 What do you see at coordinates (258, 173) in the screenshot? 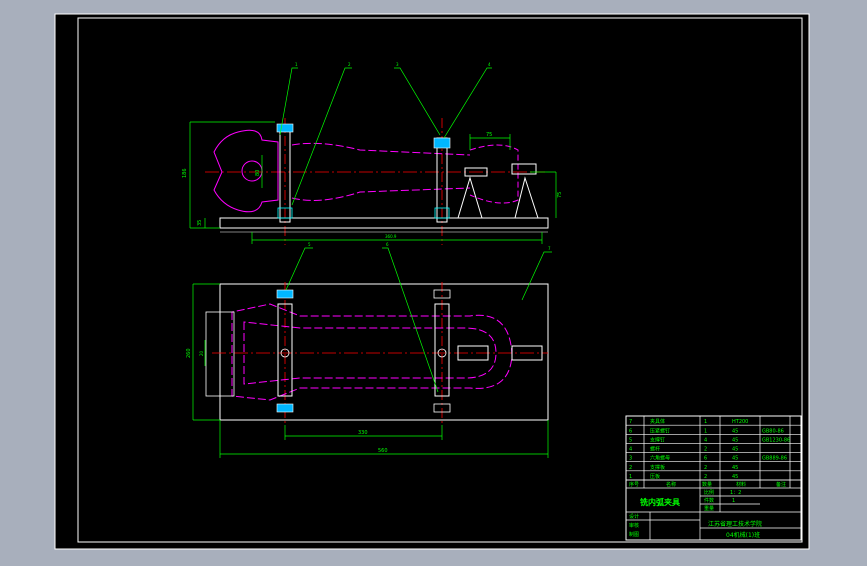
I see `dim-clamp-height: 80` at bounding box center [258, 173].